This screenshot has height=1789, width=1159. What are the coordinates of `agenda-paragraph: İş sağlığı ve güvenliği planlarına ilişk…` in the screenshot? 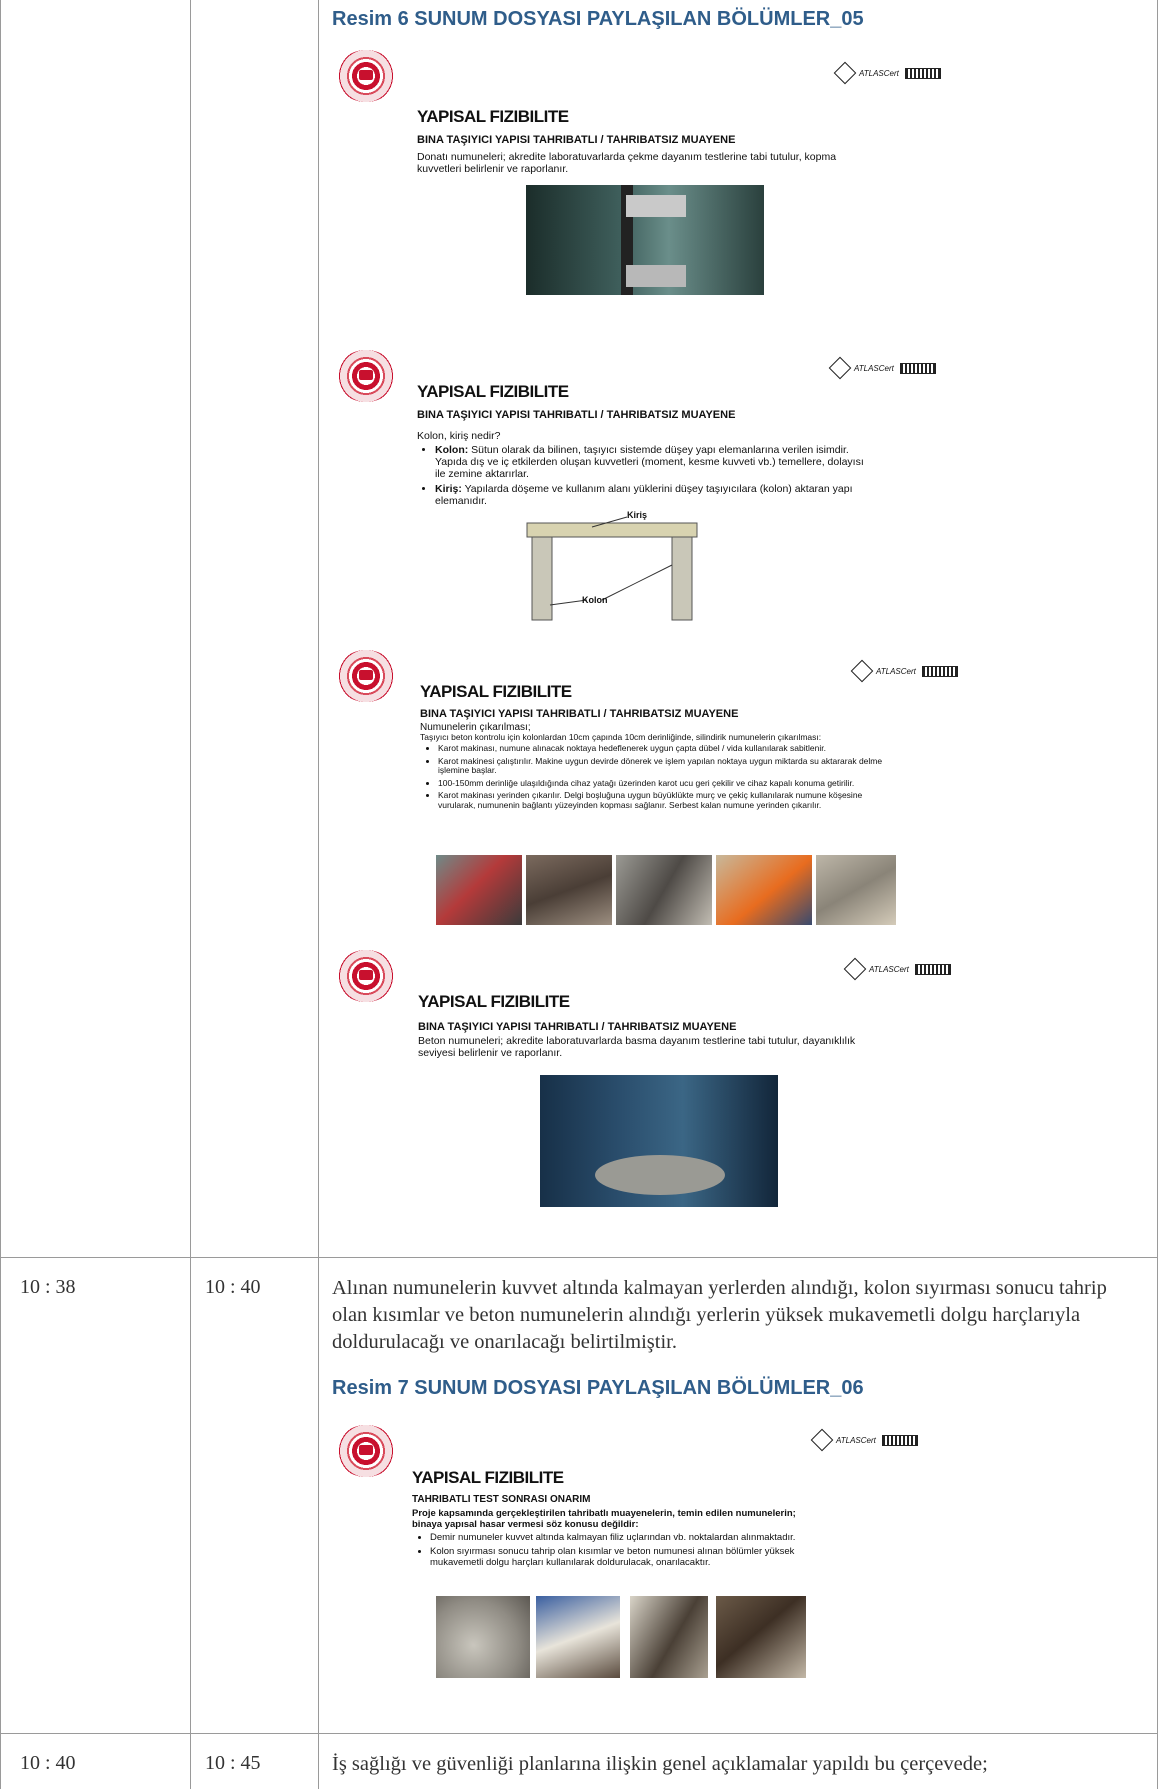 It's located at (660, 1764).